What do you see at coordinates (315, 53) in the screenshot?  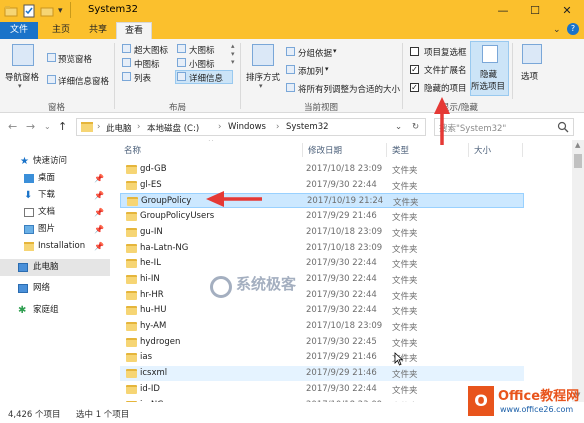 I see `group-by-button: 分组依据` at bounding box center [315, 53].